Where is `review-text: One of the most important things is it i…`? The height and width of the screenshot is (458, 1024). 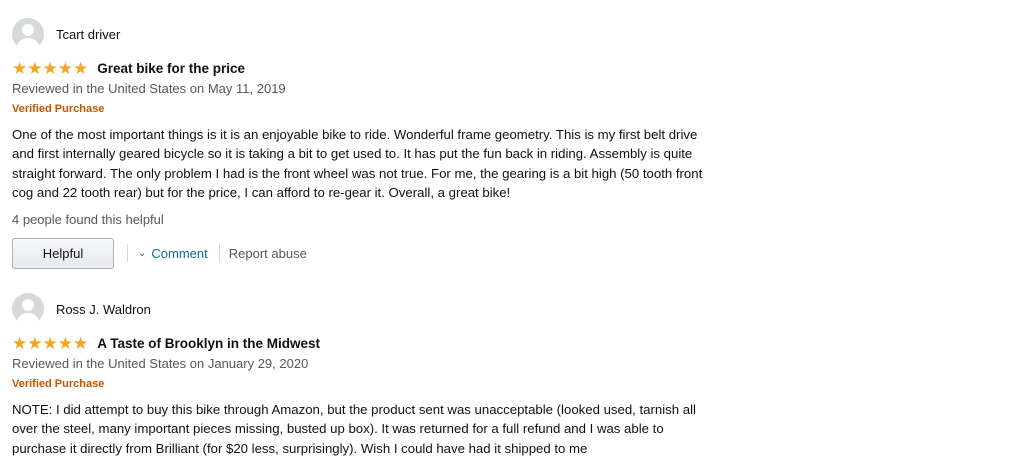 review-text: One of the most important things is it i… is located at coordinates (357, 164).